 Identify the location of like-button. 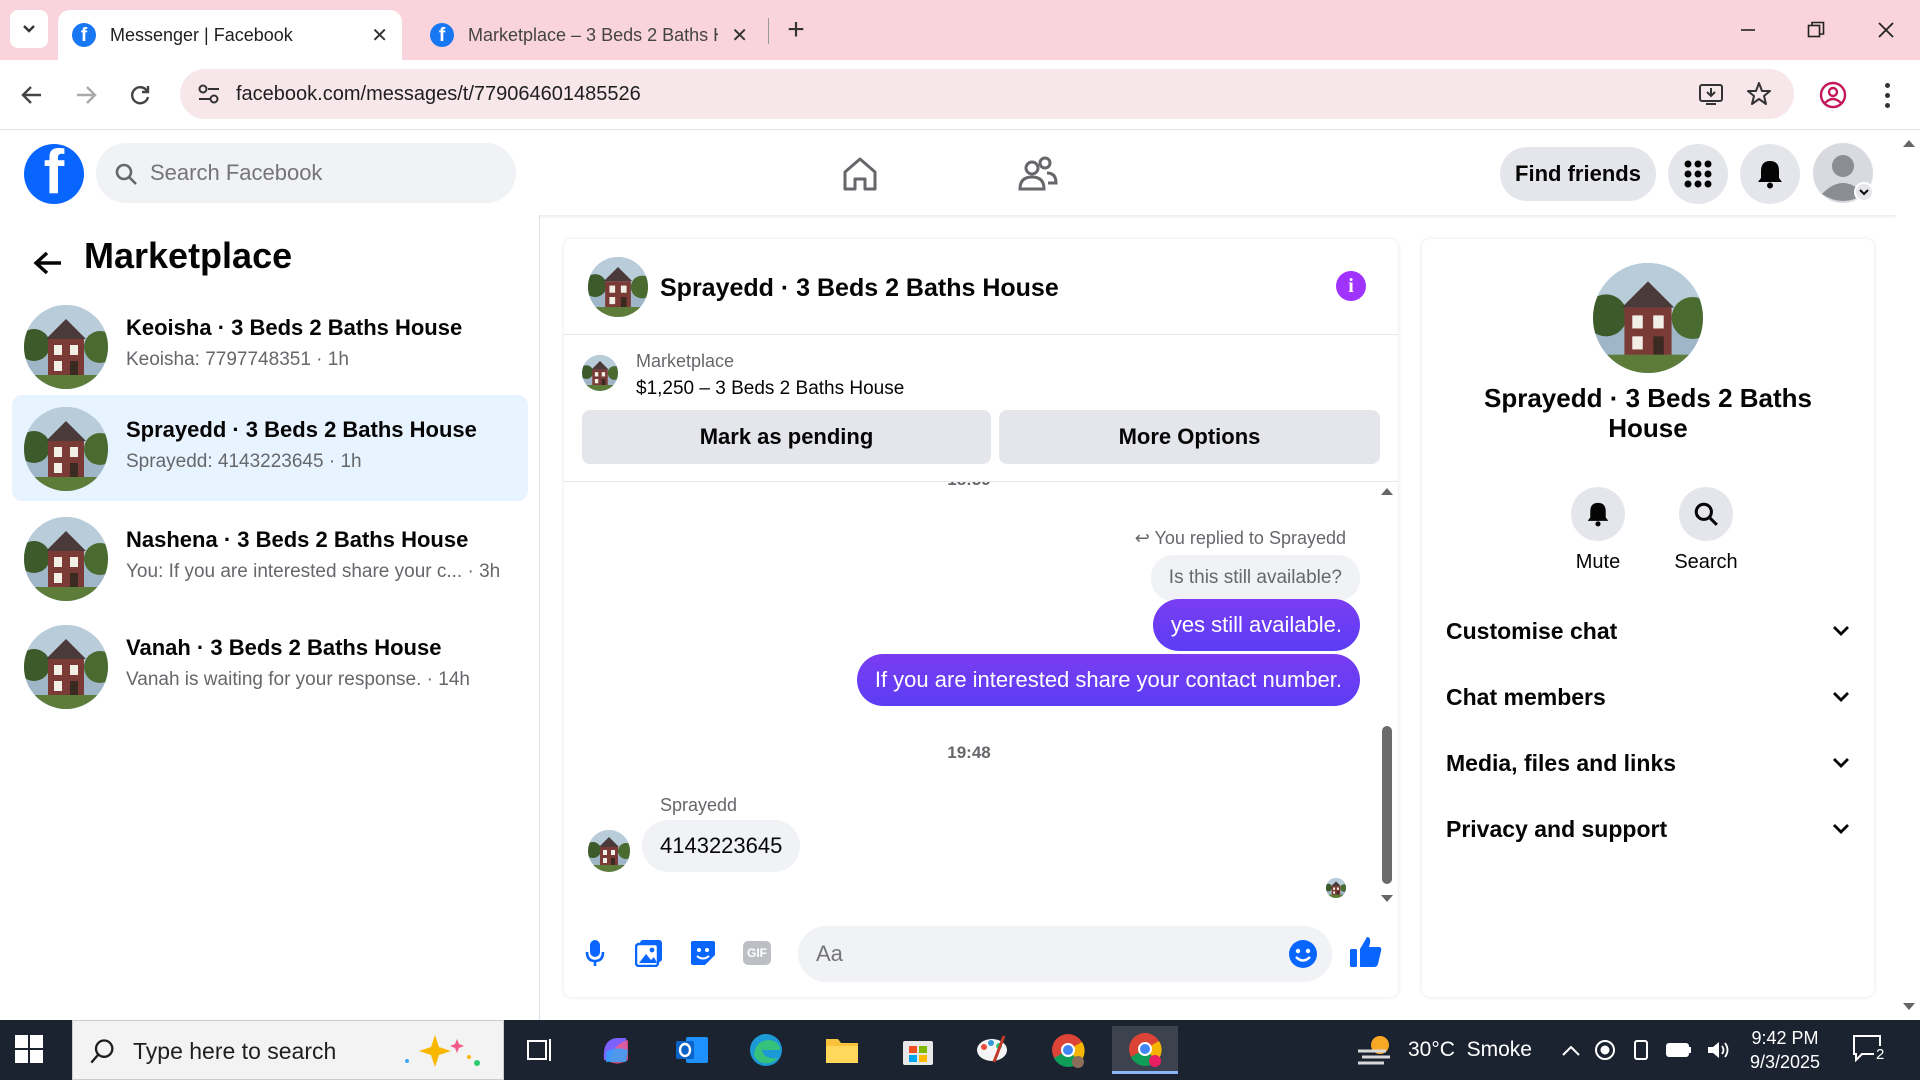
(1366, 952).